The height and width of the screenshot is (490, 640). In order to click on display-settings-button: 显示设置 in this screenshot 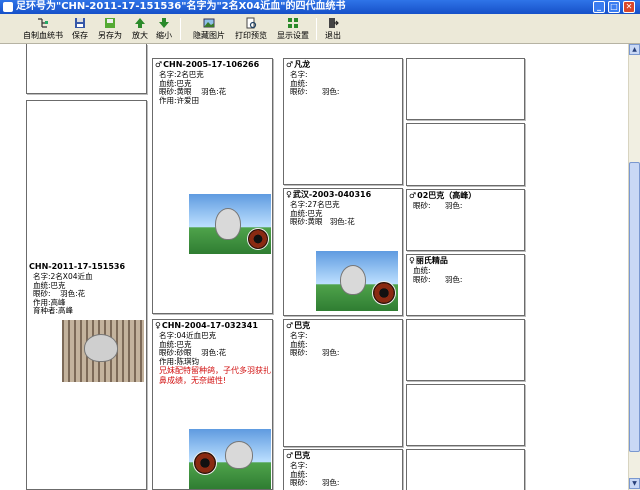, I will do `click(293, 30)`.